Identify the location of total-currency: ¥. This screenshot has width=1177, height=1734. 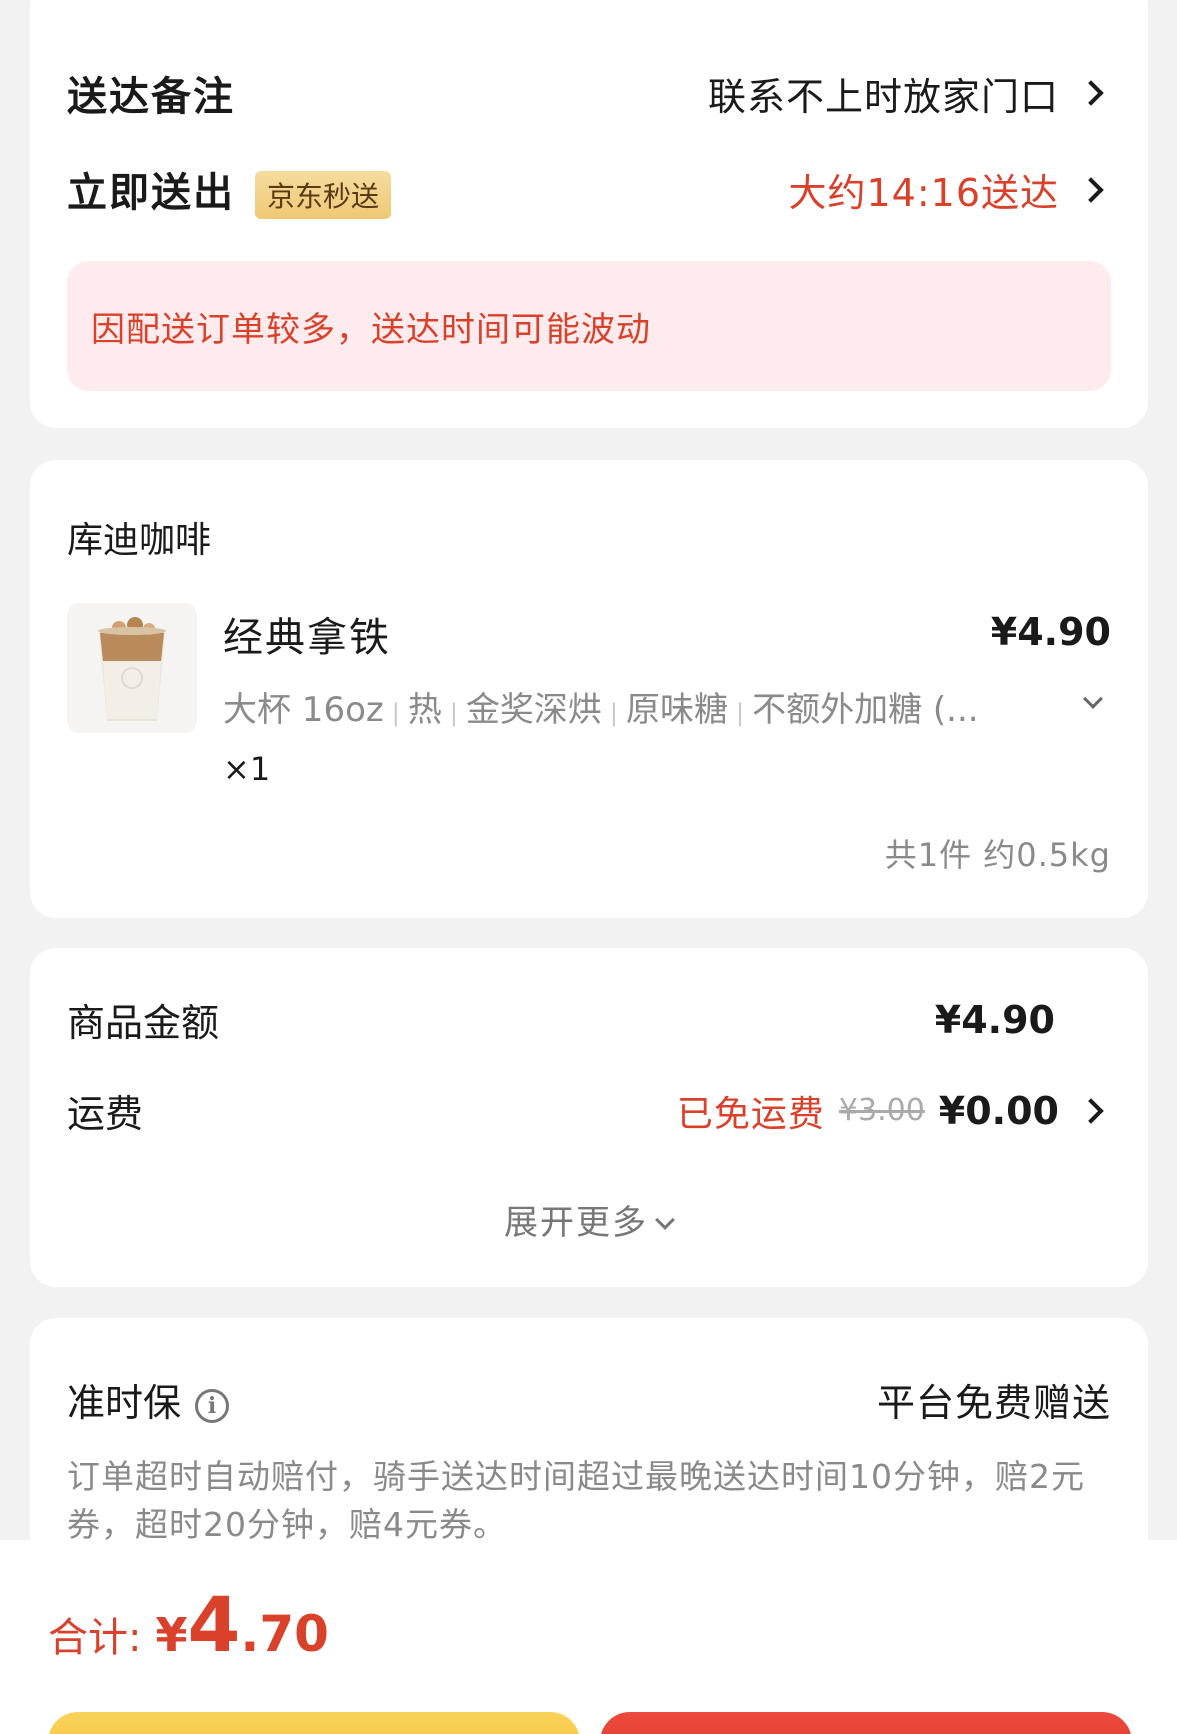
(171, 1635).